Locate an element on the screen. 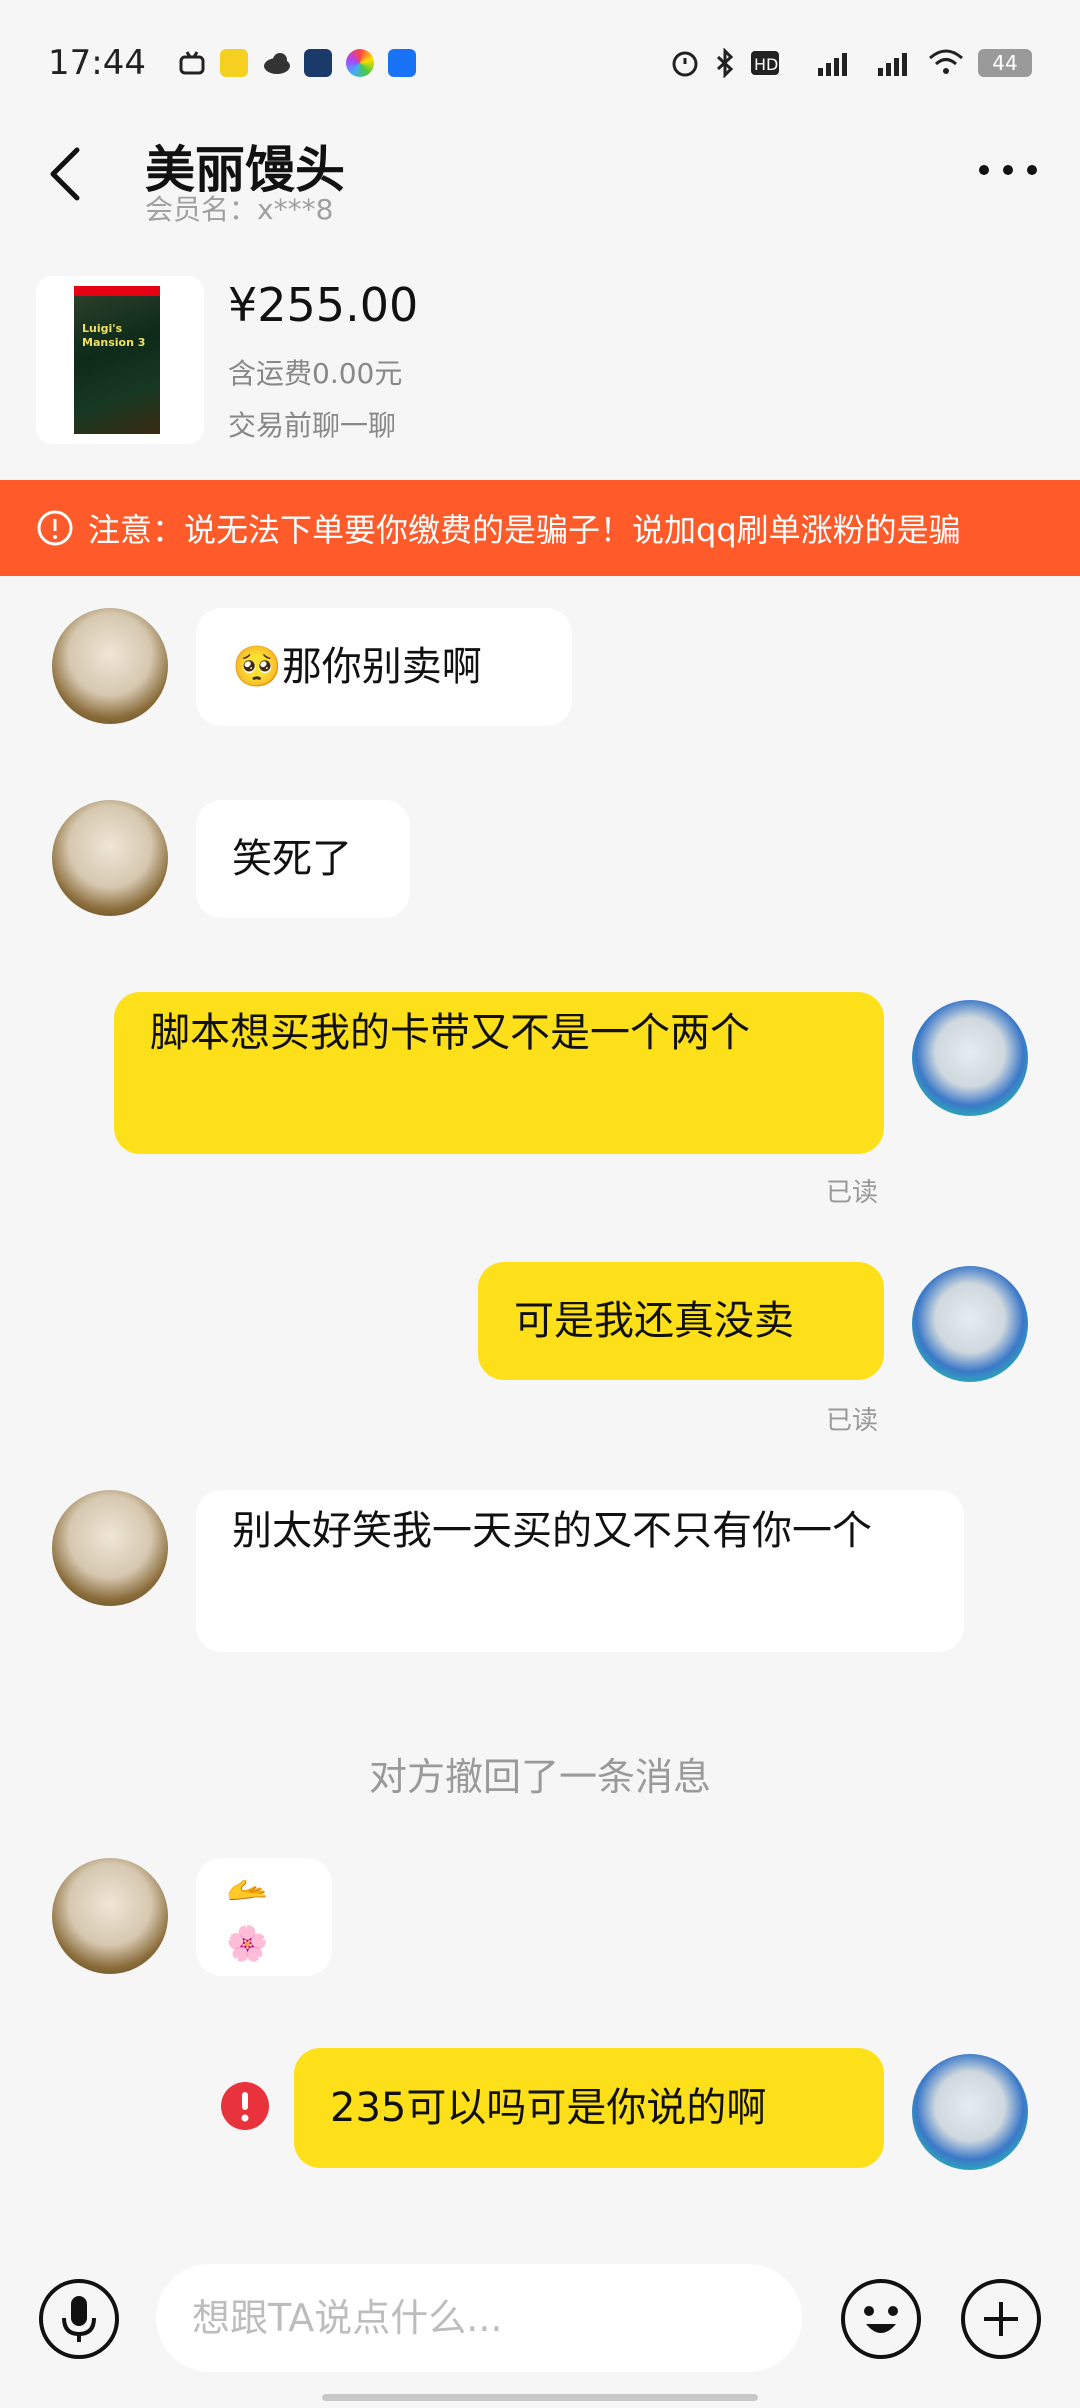 Image resolution: width=1080 pixels, height=2408 pixels. message-text: 别太好笑我一天买的又不只有你一个 is located at coordinates (552, 1531).